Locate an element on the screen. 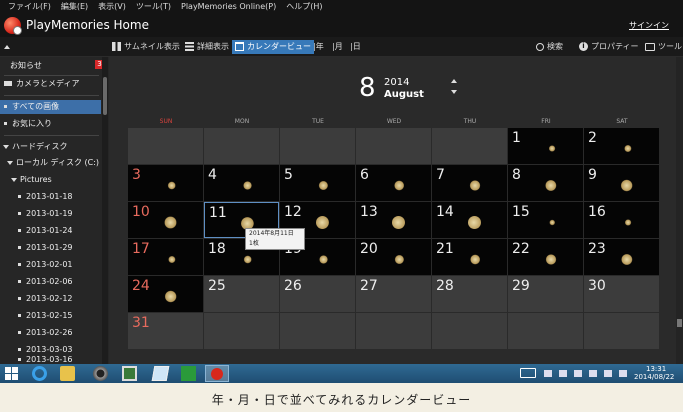 This screenshot has height=412, width=683. month-button: |月 is located at coordinates (337, 47).